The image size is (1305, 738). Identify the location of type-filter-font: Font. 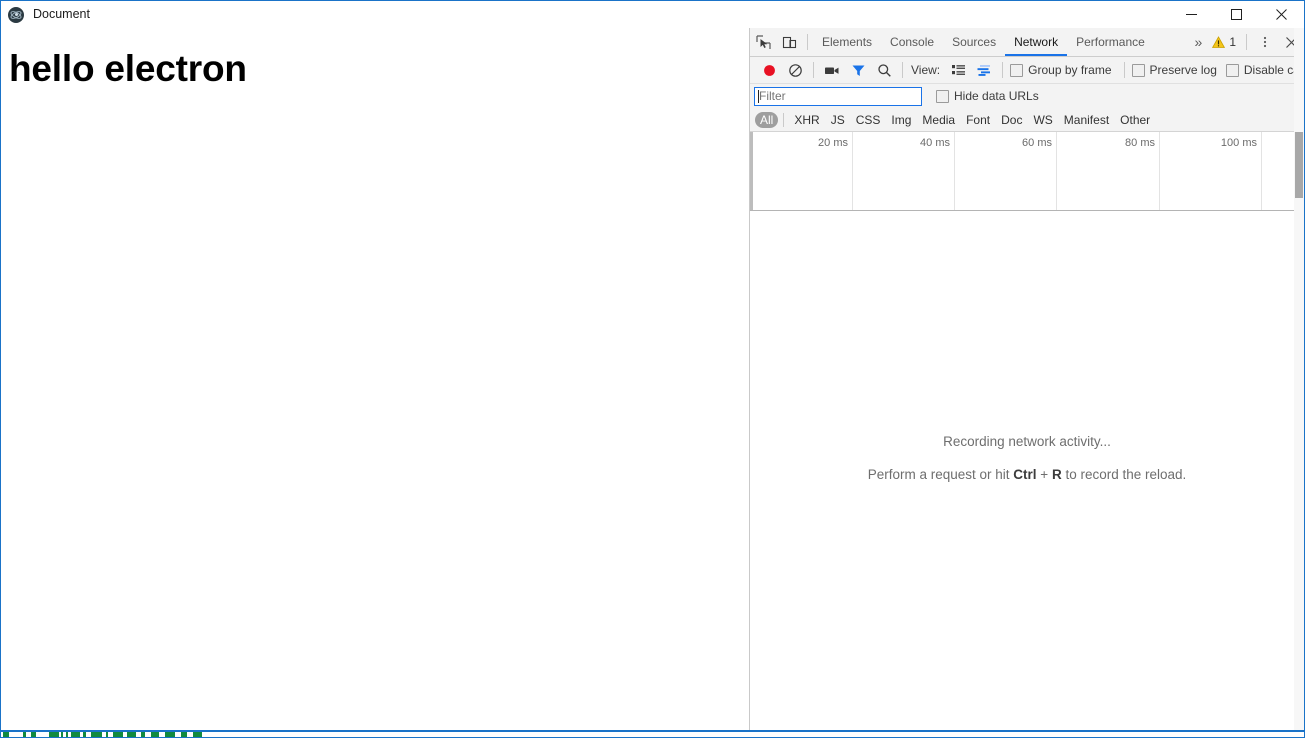
(978, 120).